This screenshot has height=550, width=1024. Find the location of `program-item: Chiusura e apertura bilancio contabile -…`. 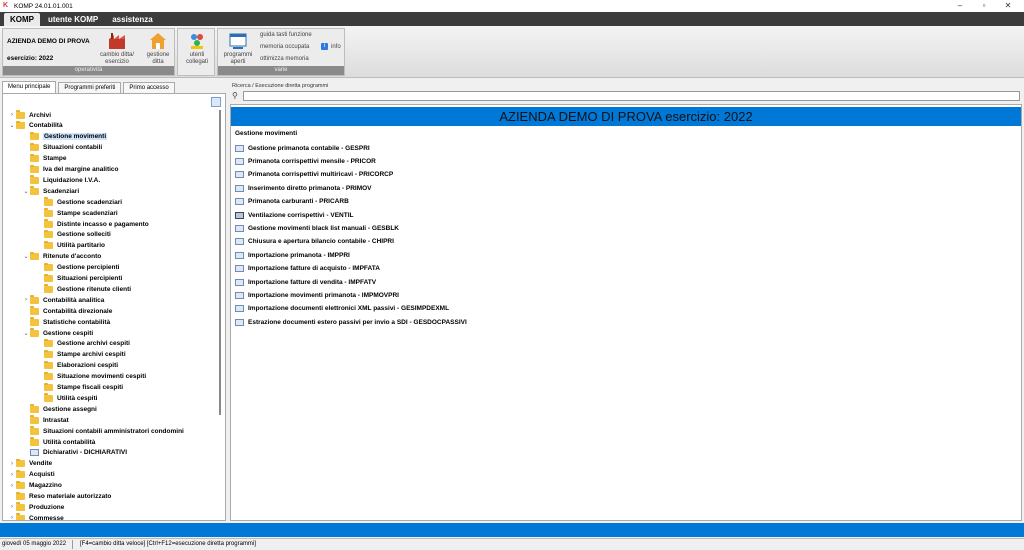

program-item: Chiusura e apertura bilancio contabile -… is located at coordinates (314, 242).